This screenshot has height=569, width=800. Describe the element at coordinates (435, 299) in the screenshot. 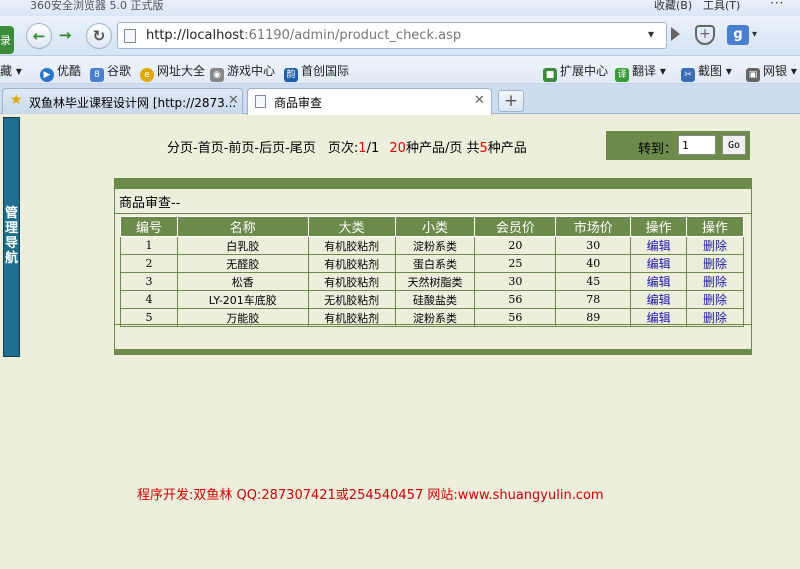

I see `cell-subcategory: 硅酸盐类` at that location.